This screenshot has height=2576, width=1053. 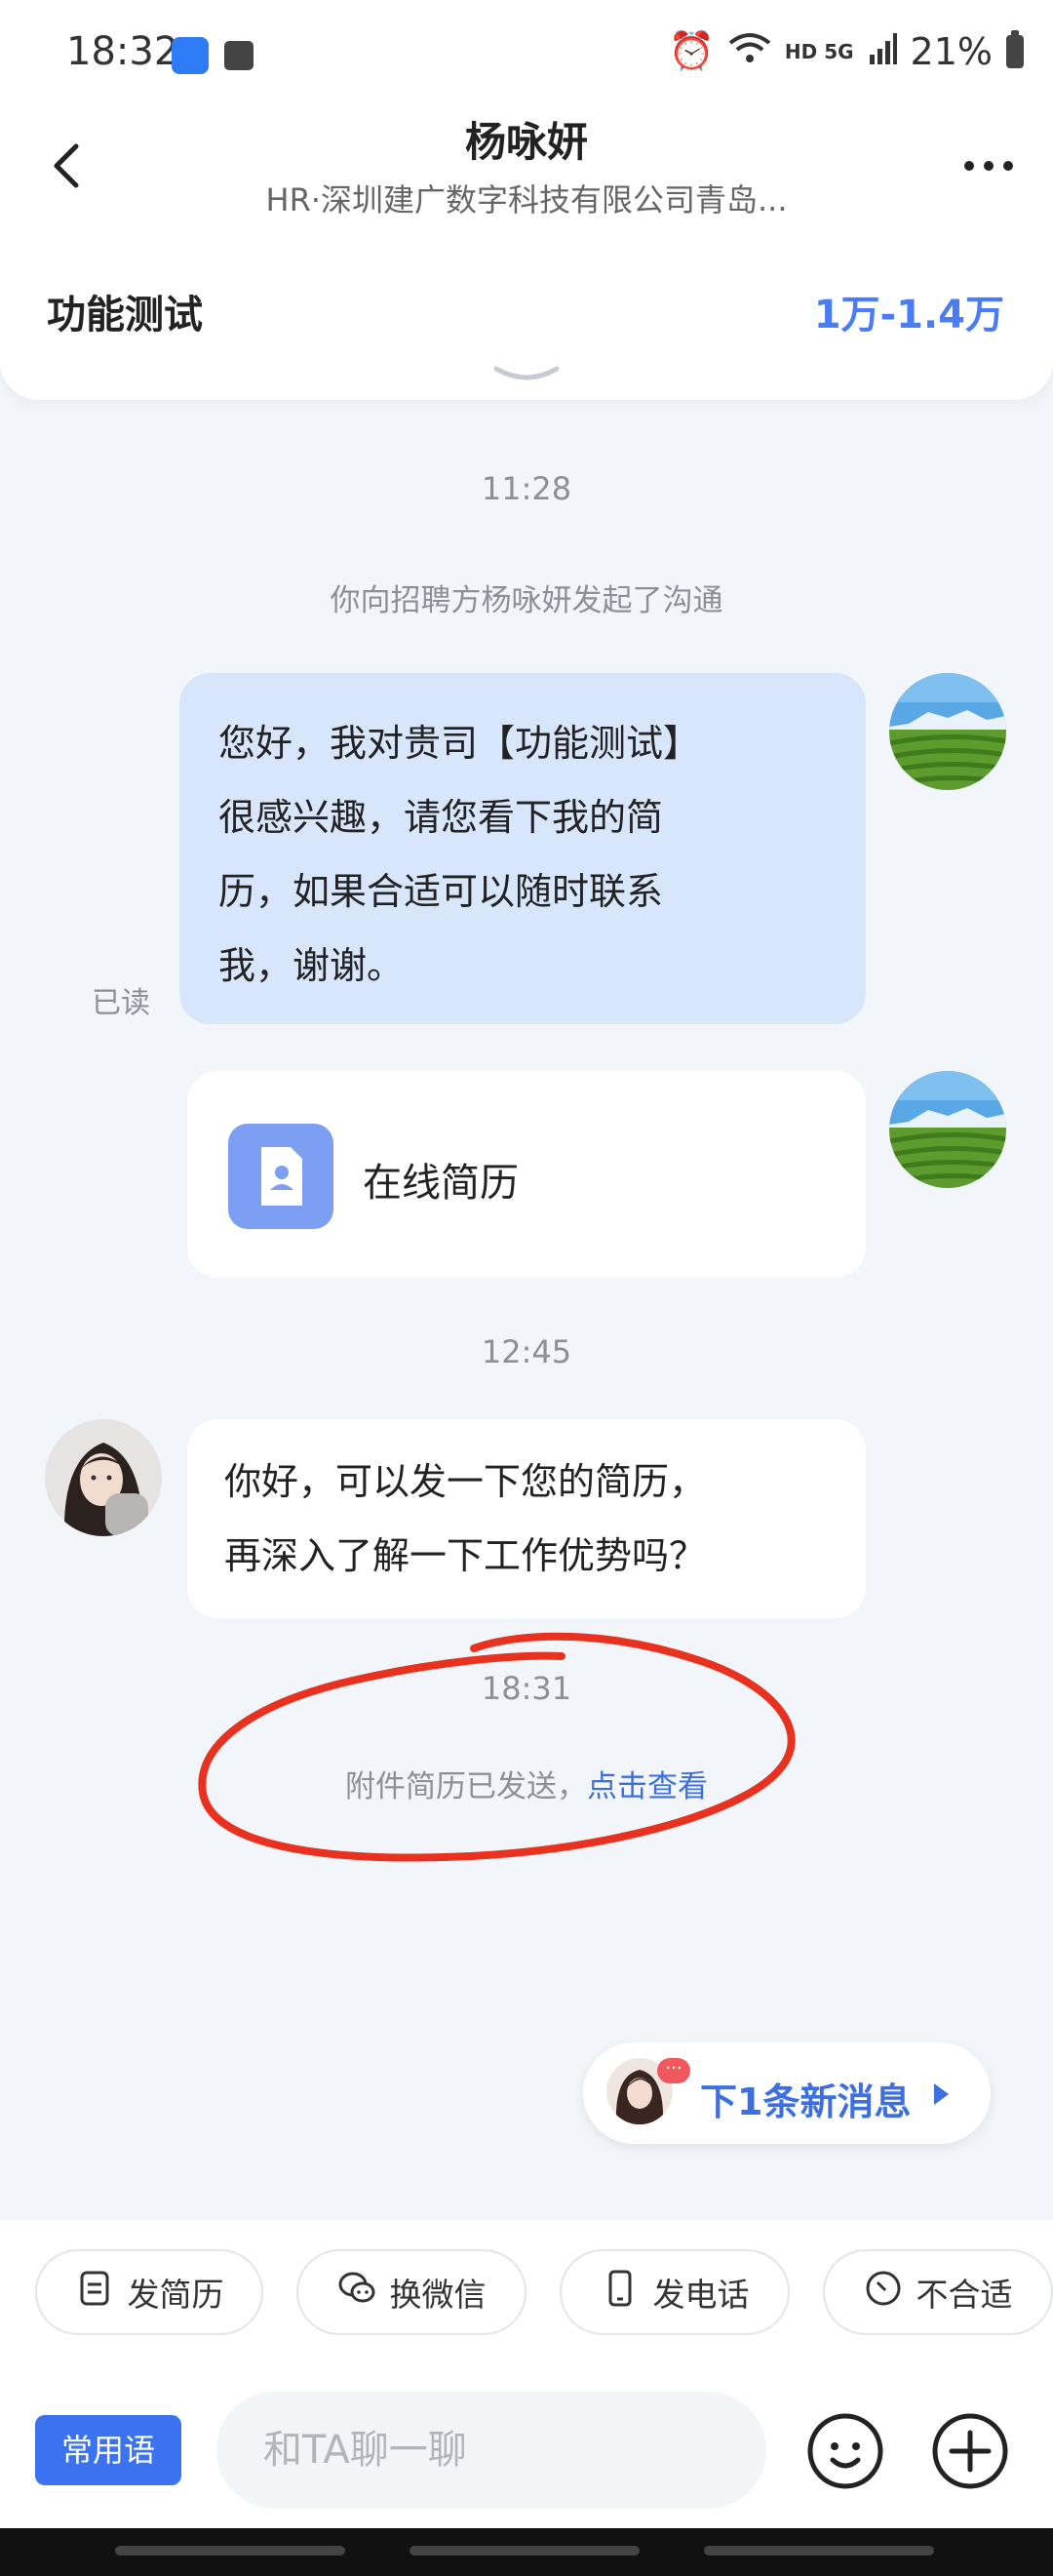 I want to click on plus-icon, so click(x=970, y=2451).